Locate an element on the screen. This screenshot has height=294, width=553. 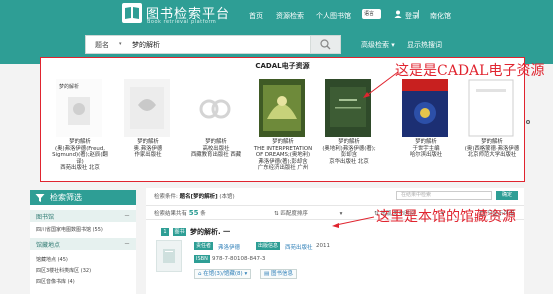
chevron-down-icon: ▾ is located at coordinates (393, 45).